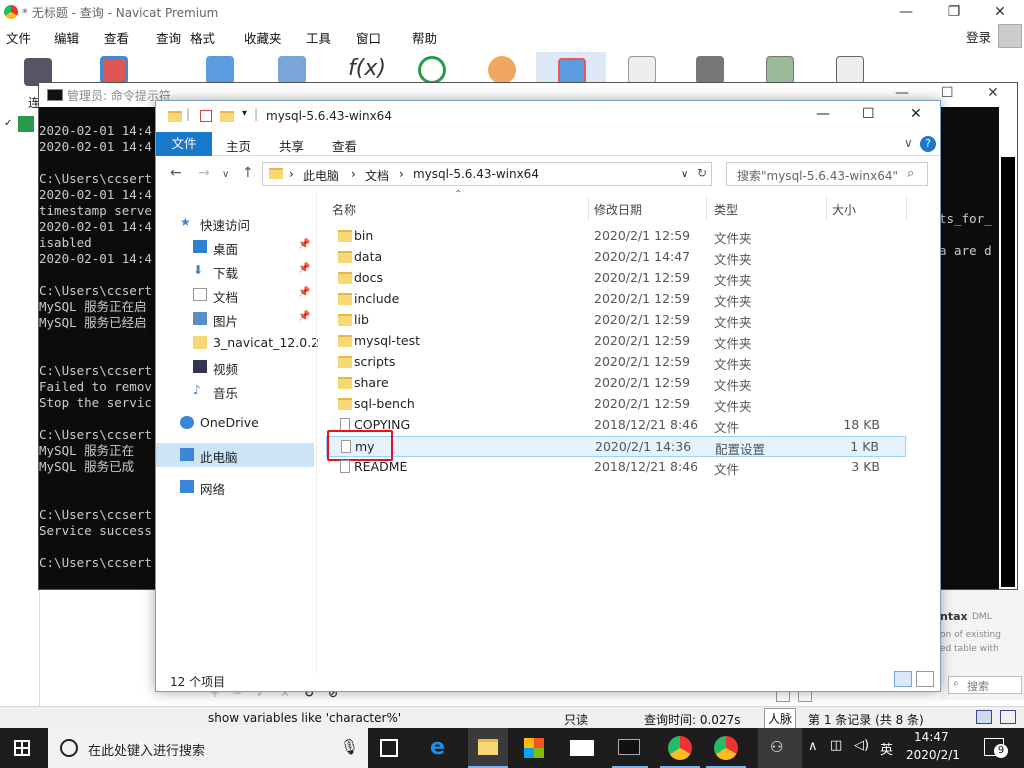 This screenshot has width=1024, height=768. What do you see at coordinates (780, 748) in the screenshot?
I see `people-button: ⚇` at bounding box center [780, 748].